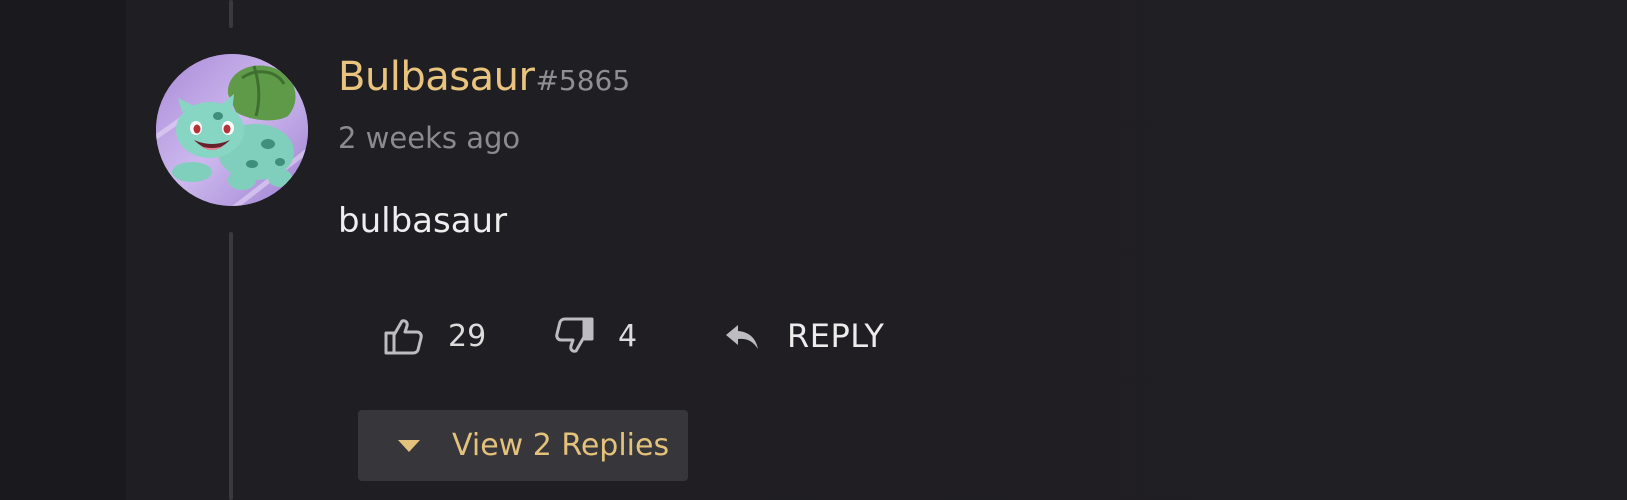 The height and width of the screenshot is (500, 1627). I want to click on caret-down-icon, so click(409, 445).